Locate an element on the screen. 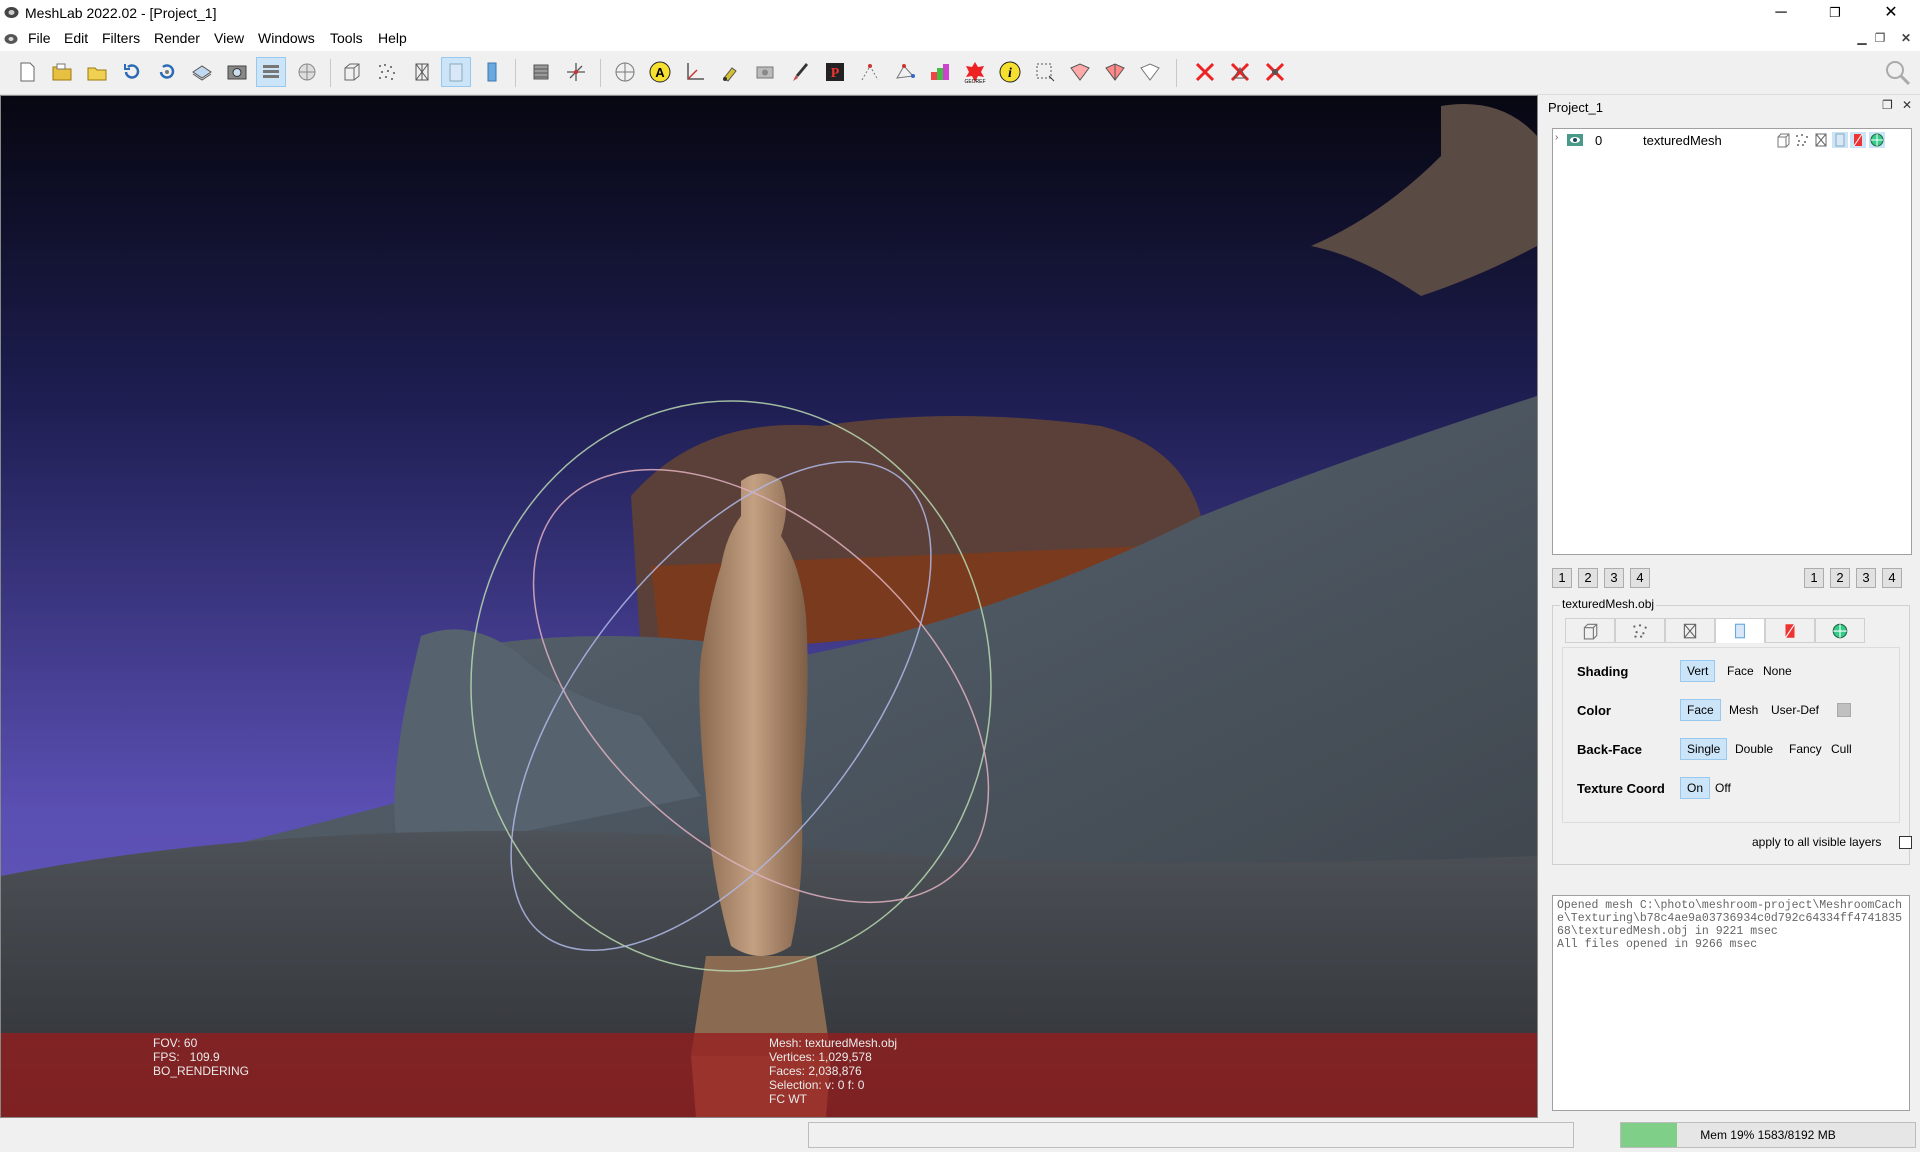 This screenshot has height=1152, width=1920. backface-cull-option: Cull is located at coordinates (1841, 749).